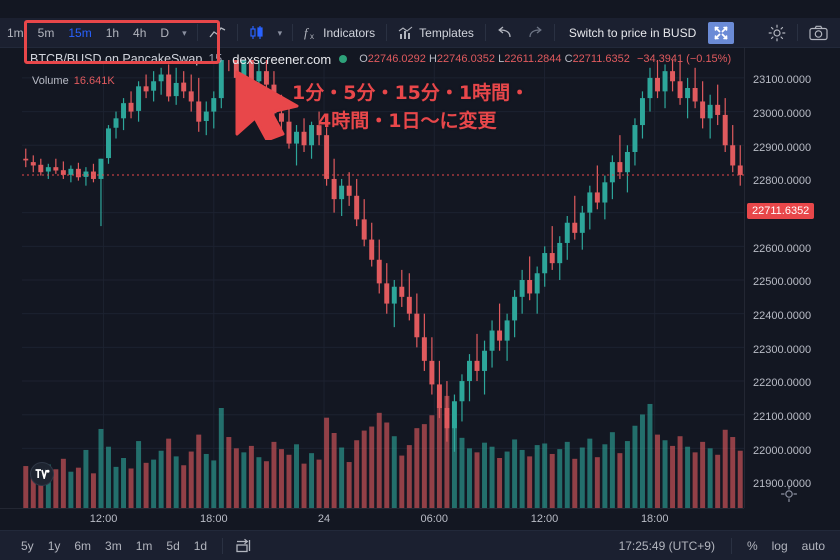 The height and width of the screenshot is (560, 840). I want to click on chart-type-chevron-down-icon: ▾, so click(280, 33).